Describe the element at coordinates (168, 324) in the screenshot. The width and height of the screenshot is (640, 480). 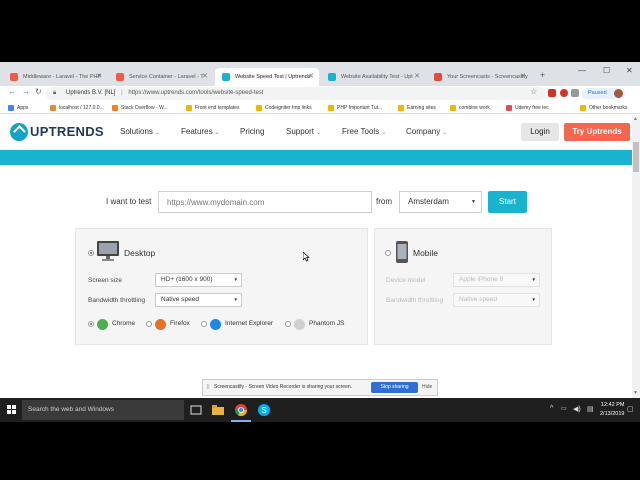
I see `browser-option-firefox: Firefox` at that location.